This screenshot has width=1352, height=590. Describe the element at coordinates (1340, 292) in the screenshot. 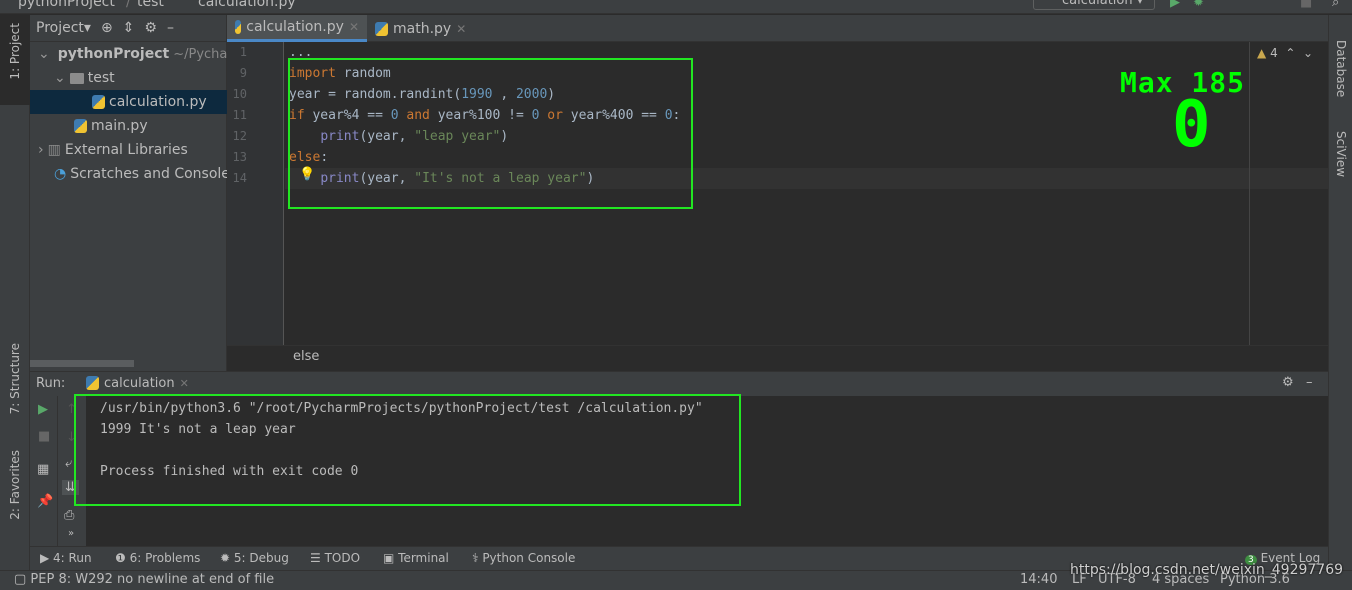

I see `right-tool-strip: Database SciView` at that location.